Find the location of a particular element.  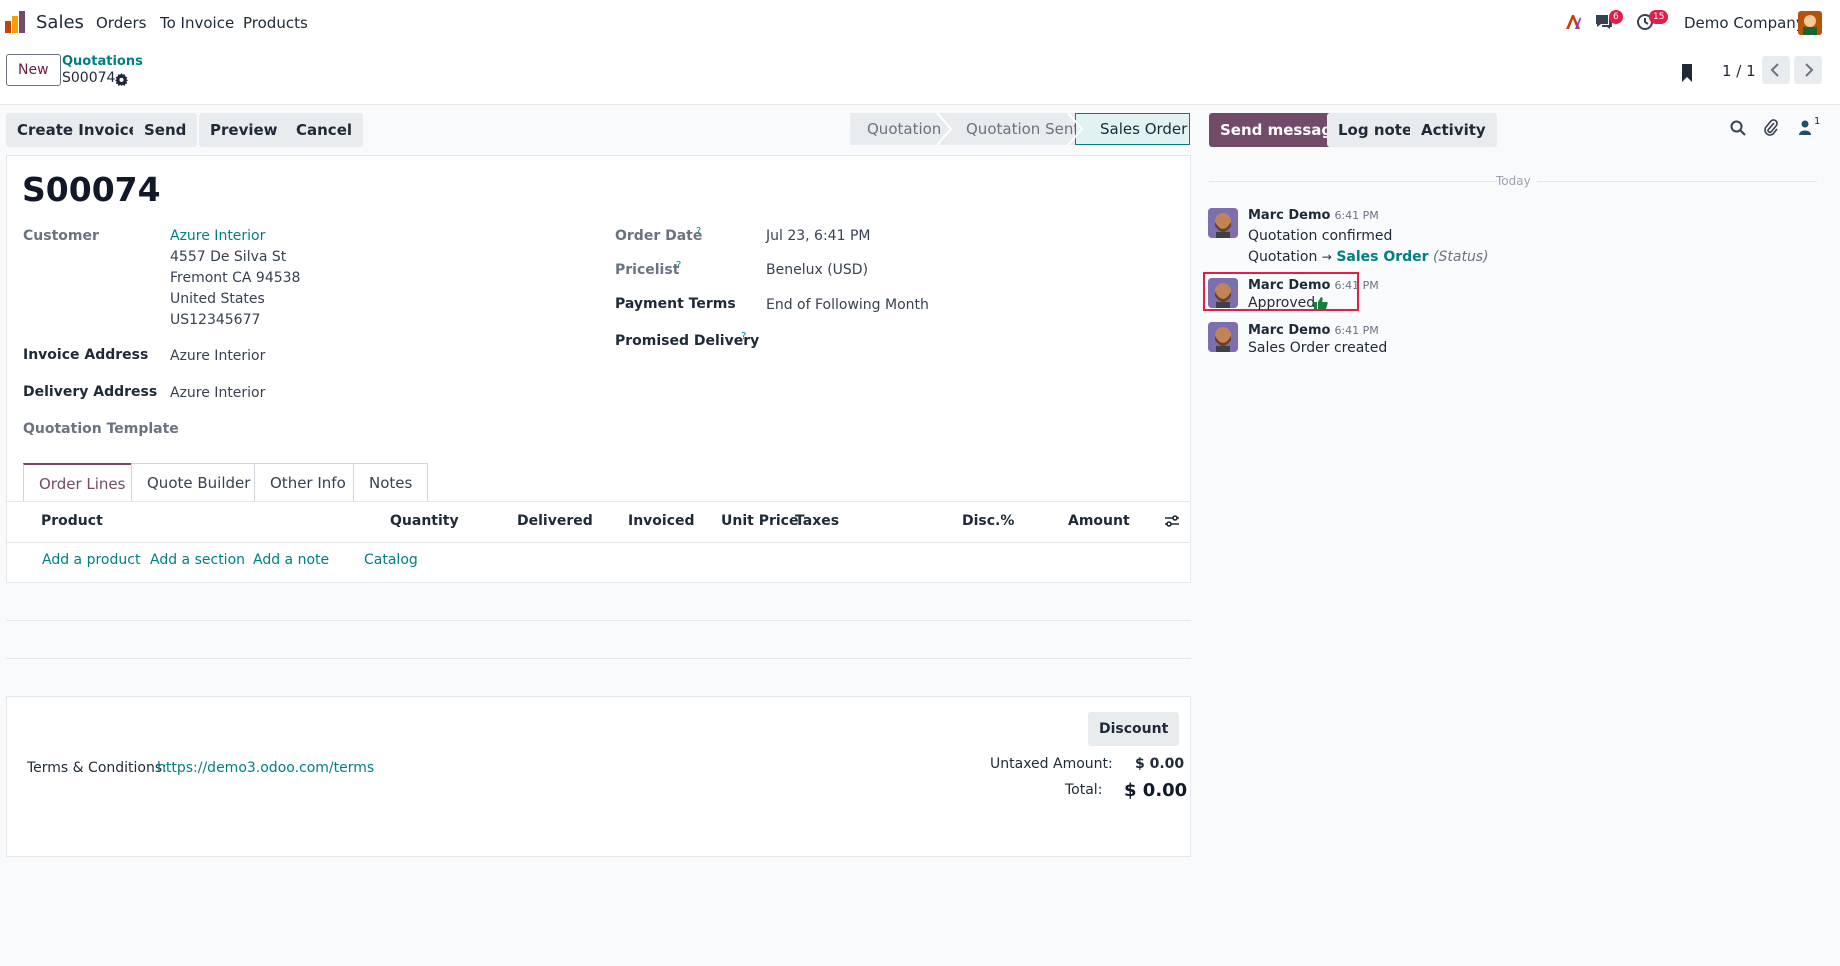

bookmark-icon is located at coordinates (1687, 75).